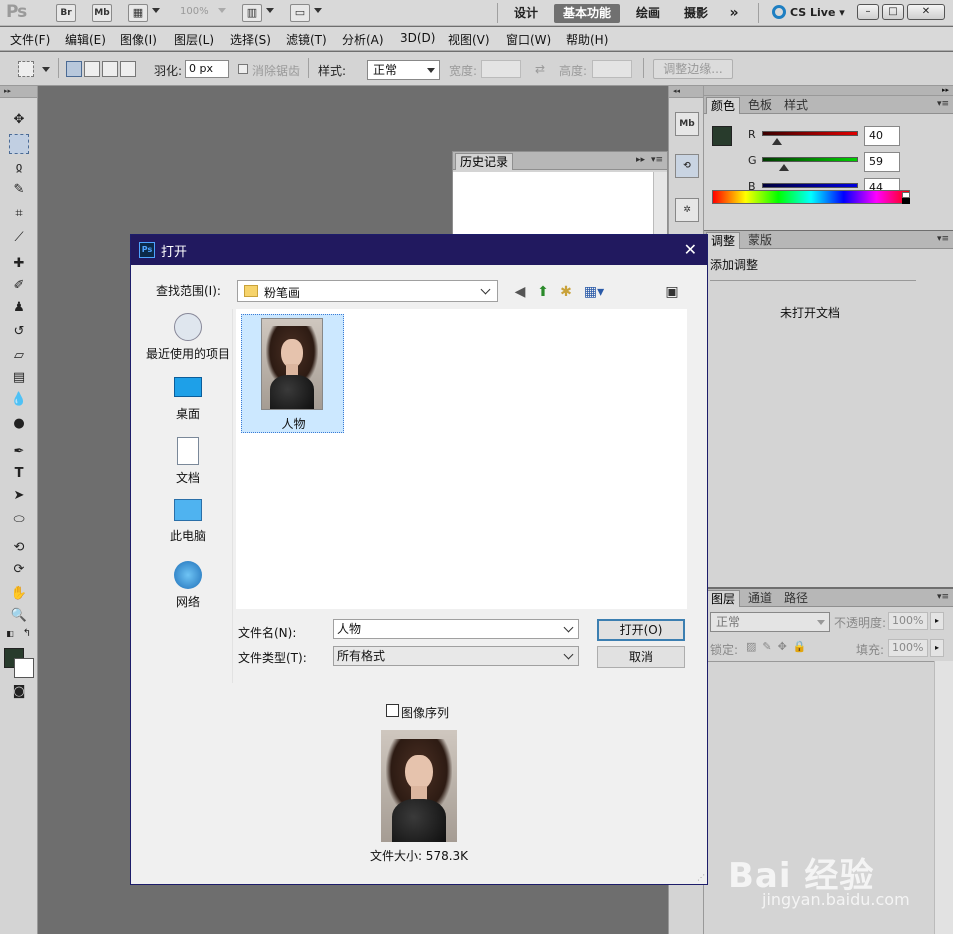 Image resolution: width=953 pixels, height=934 pixels. What do you see at coordinates (19, 332) in the screenshot?
I see `history-brush-tool-icon: ↺` at bounding box center [19, 332].